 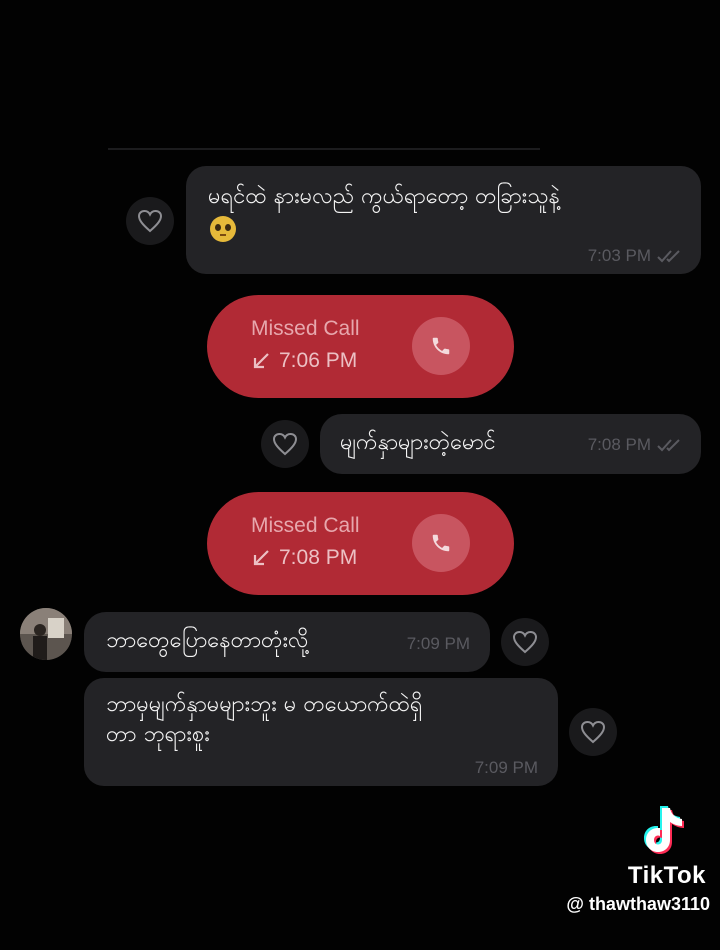 What do you see at coordinates (666, 875) in the screenshot?
I see `tiktok-brand: TikTok` at bounding box center [666, 875].